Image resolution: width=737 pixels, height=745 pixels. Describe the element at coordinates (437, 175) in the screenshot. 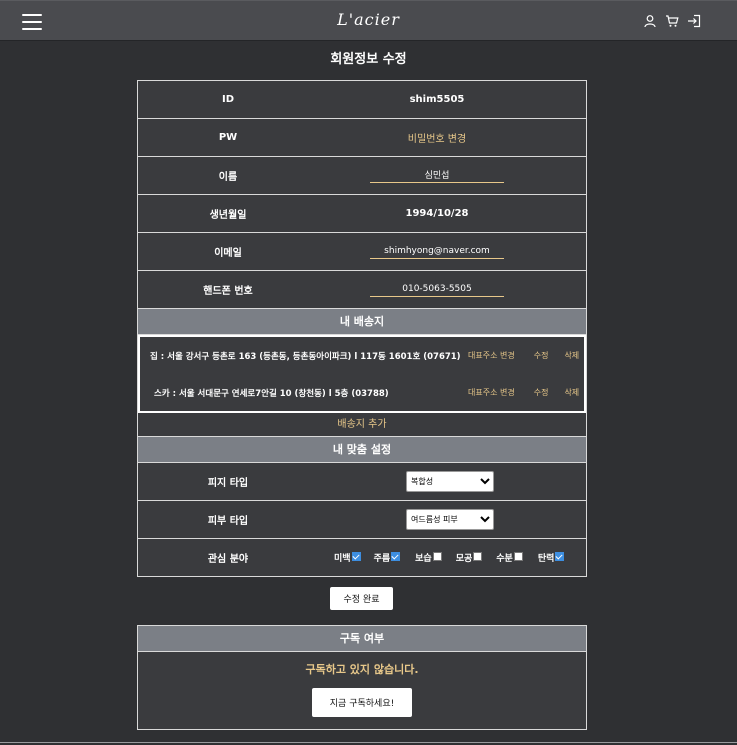

I see `name-field` at that location.